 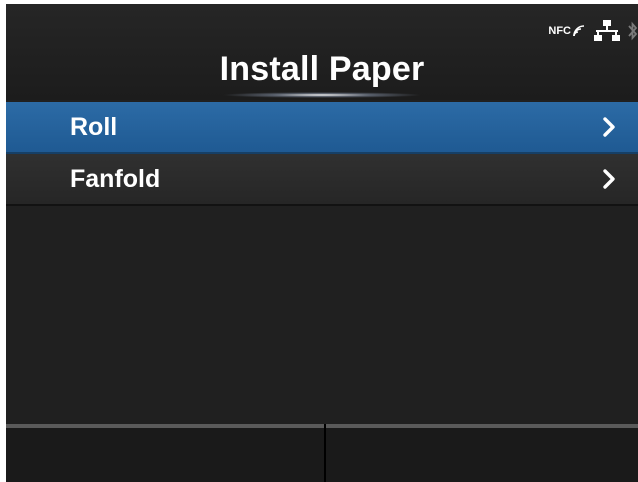 I want to click on nfc-label: NFC, so click(x=559, y=31).